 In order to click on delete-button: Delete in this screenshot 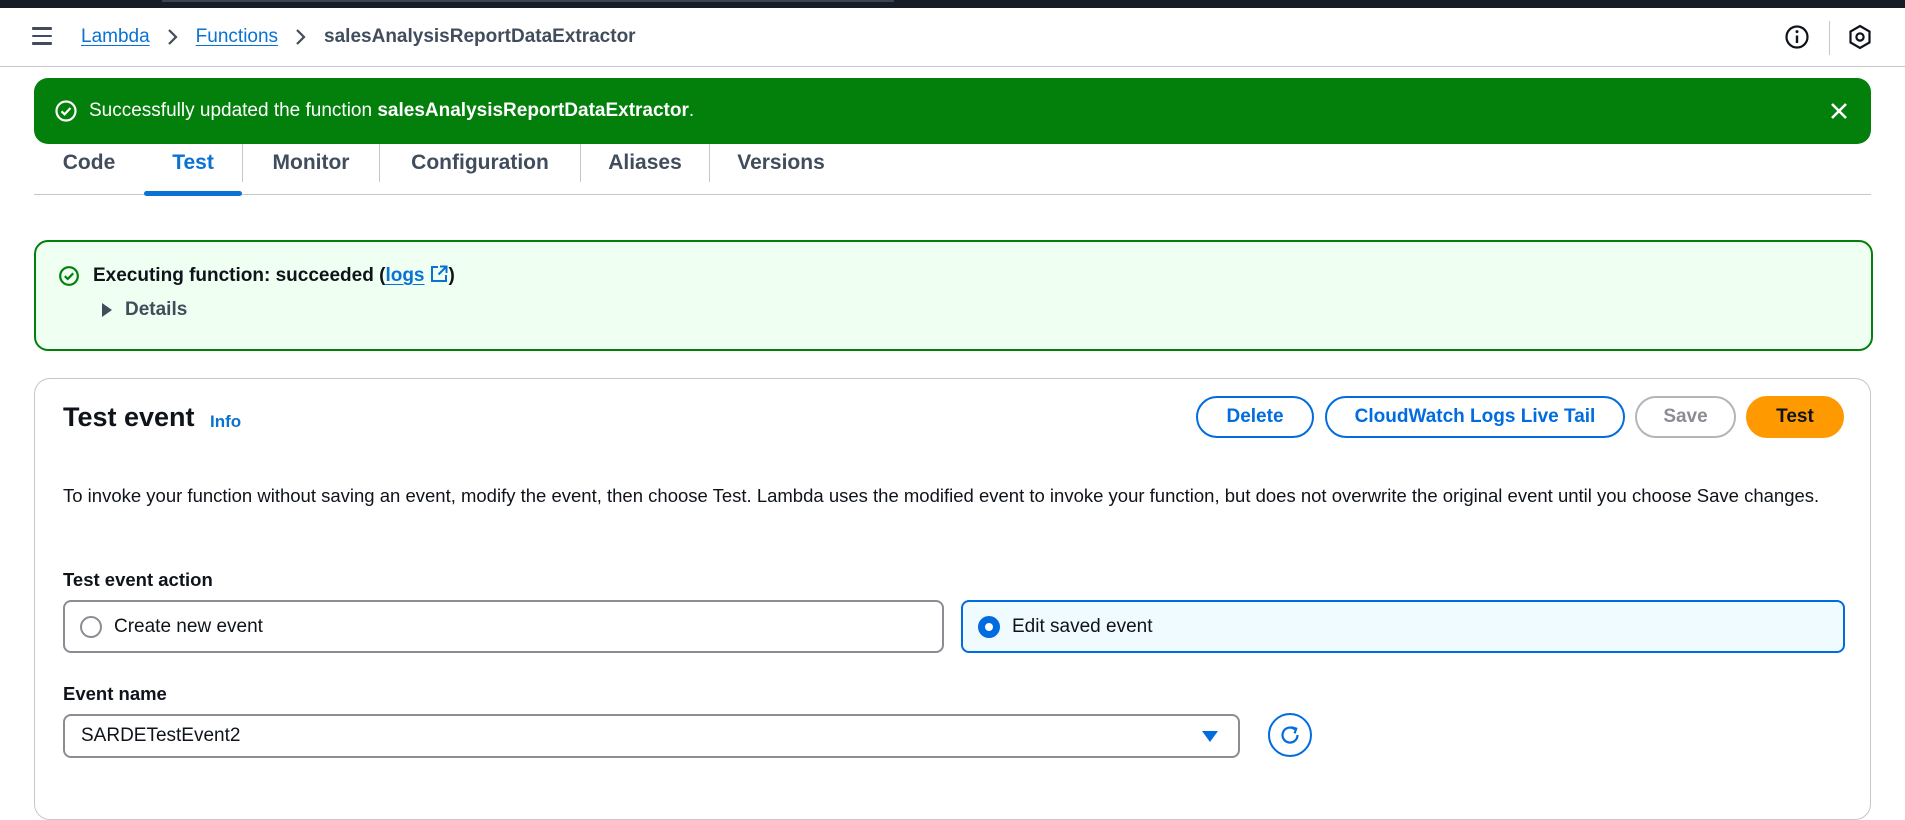, I will do `click(1255, 417)`.